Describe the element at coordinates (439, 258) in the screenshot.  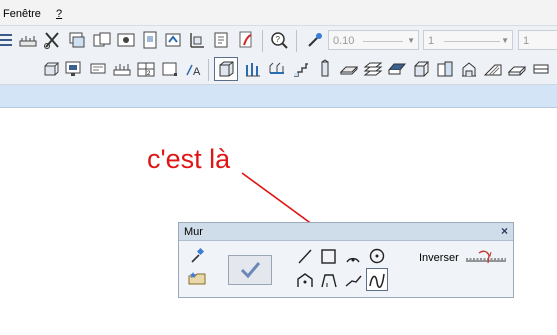
I see `invert-label: Inverser` at that location.